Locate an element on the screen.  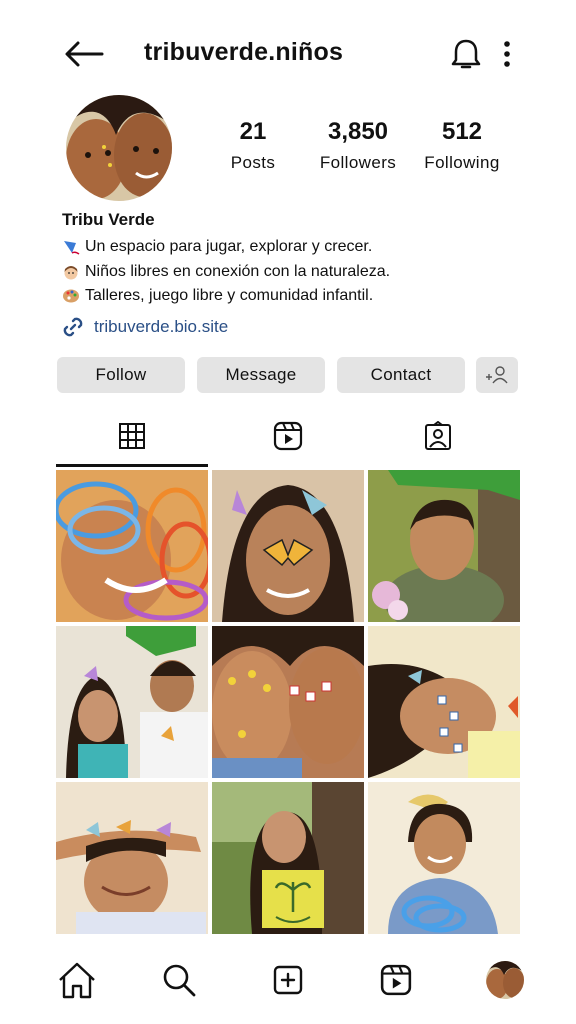
bell-icon is located at coordinates (466, 54).